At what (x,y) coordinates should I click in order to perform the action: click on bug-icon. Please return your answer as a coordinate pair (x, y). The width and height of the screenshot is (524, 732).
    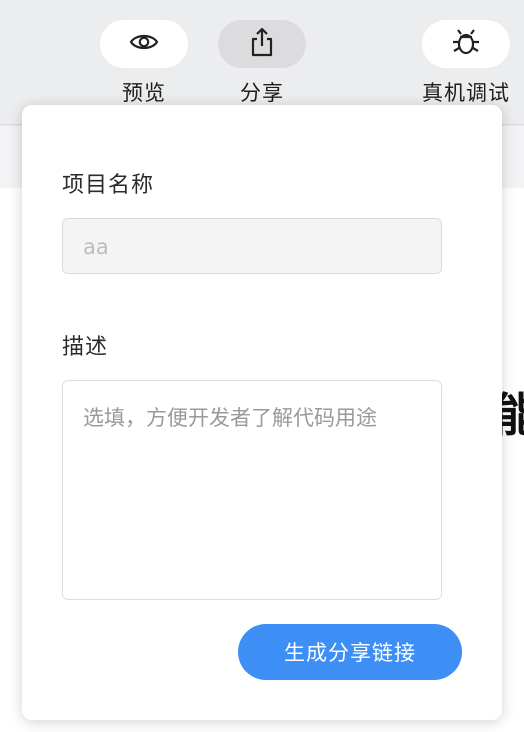
    Looking at the image, I should click on (466, 44).